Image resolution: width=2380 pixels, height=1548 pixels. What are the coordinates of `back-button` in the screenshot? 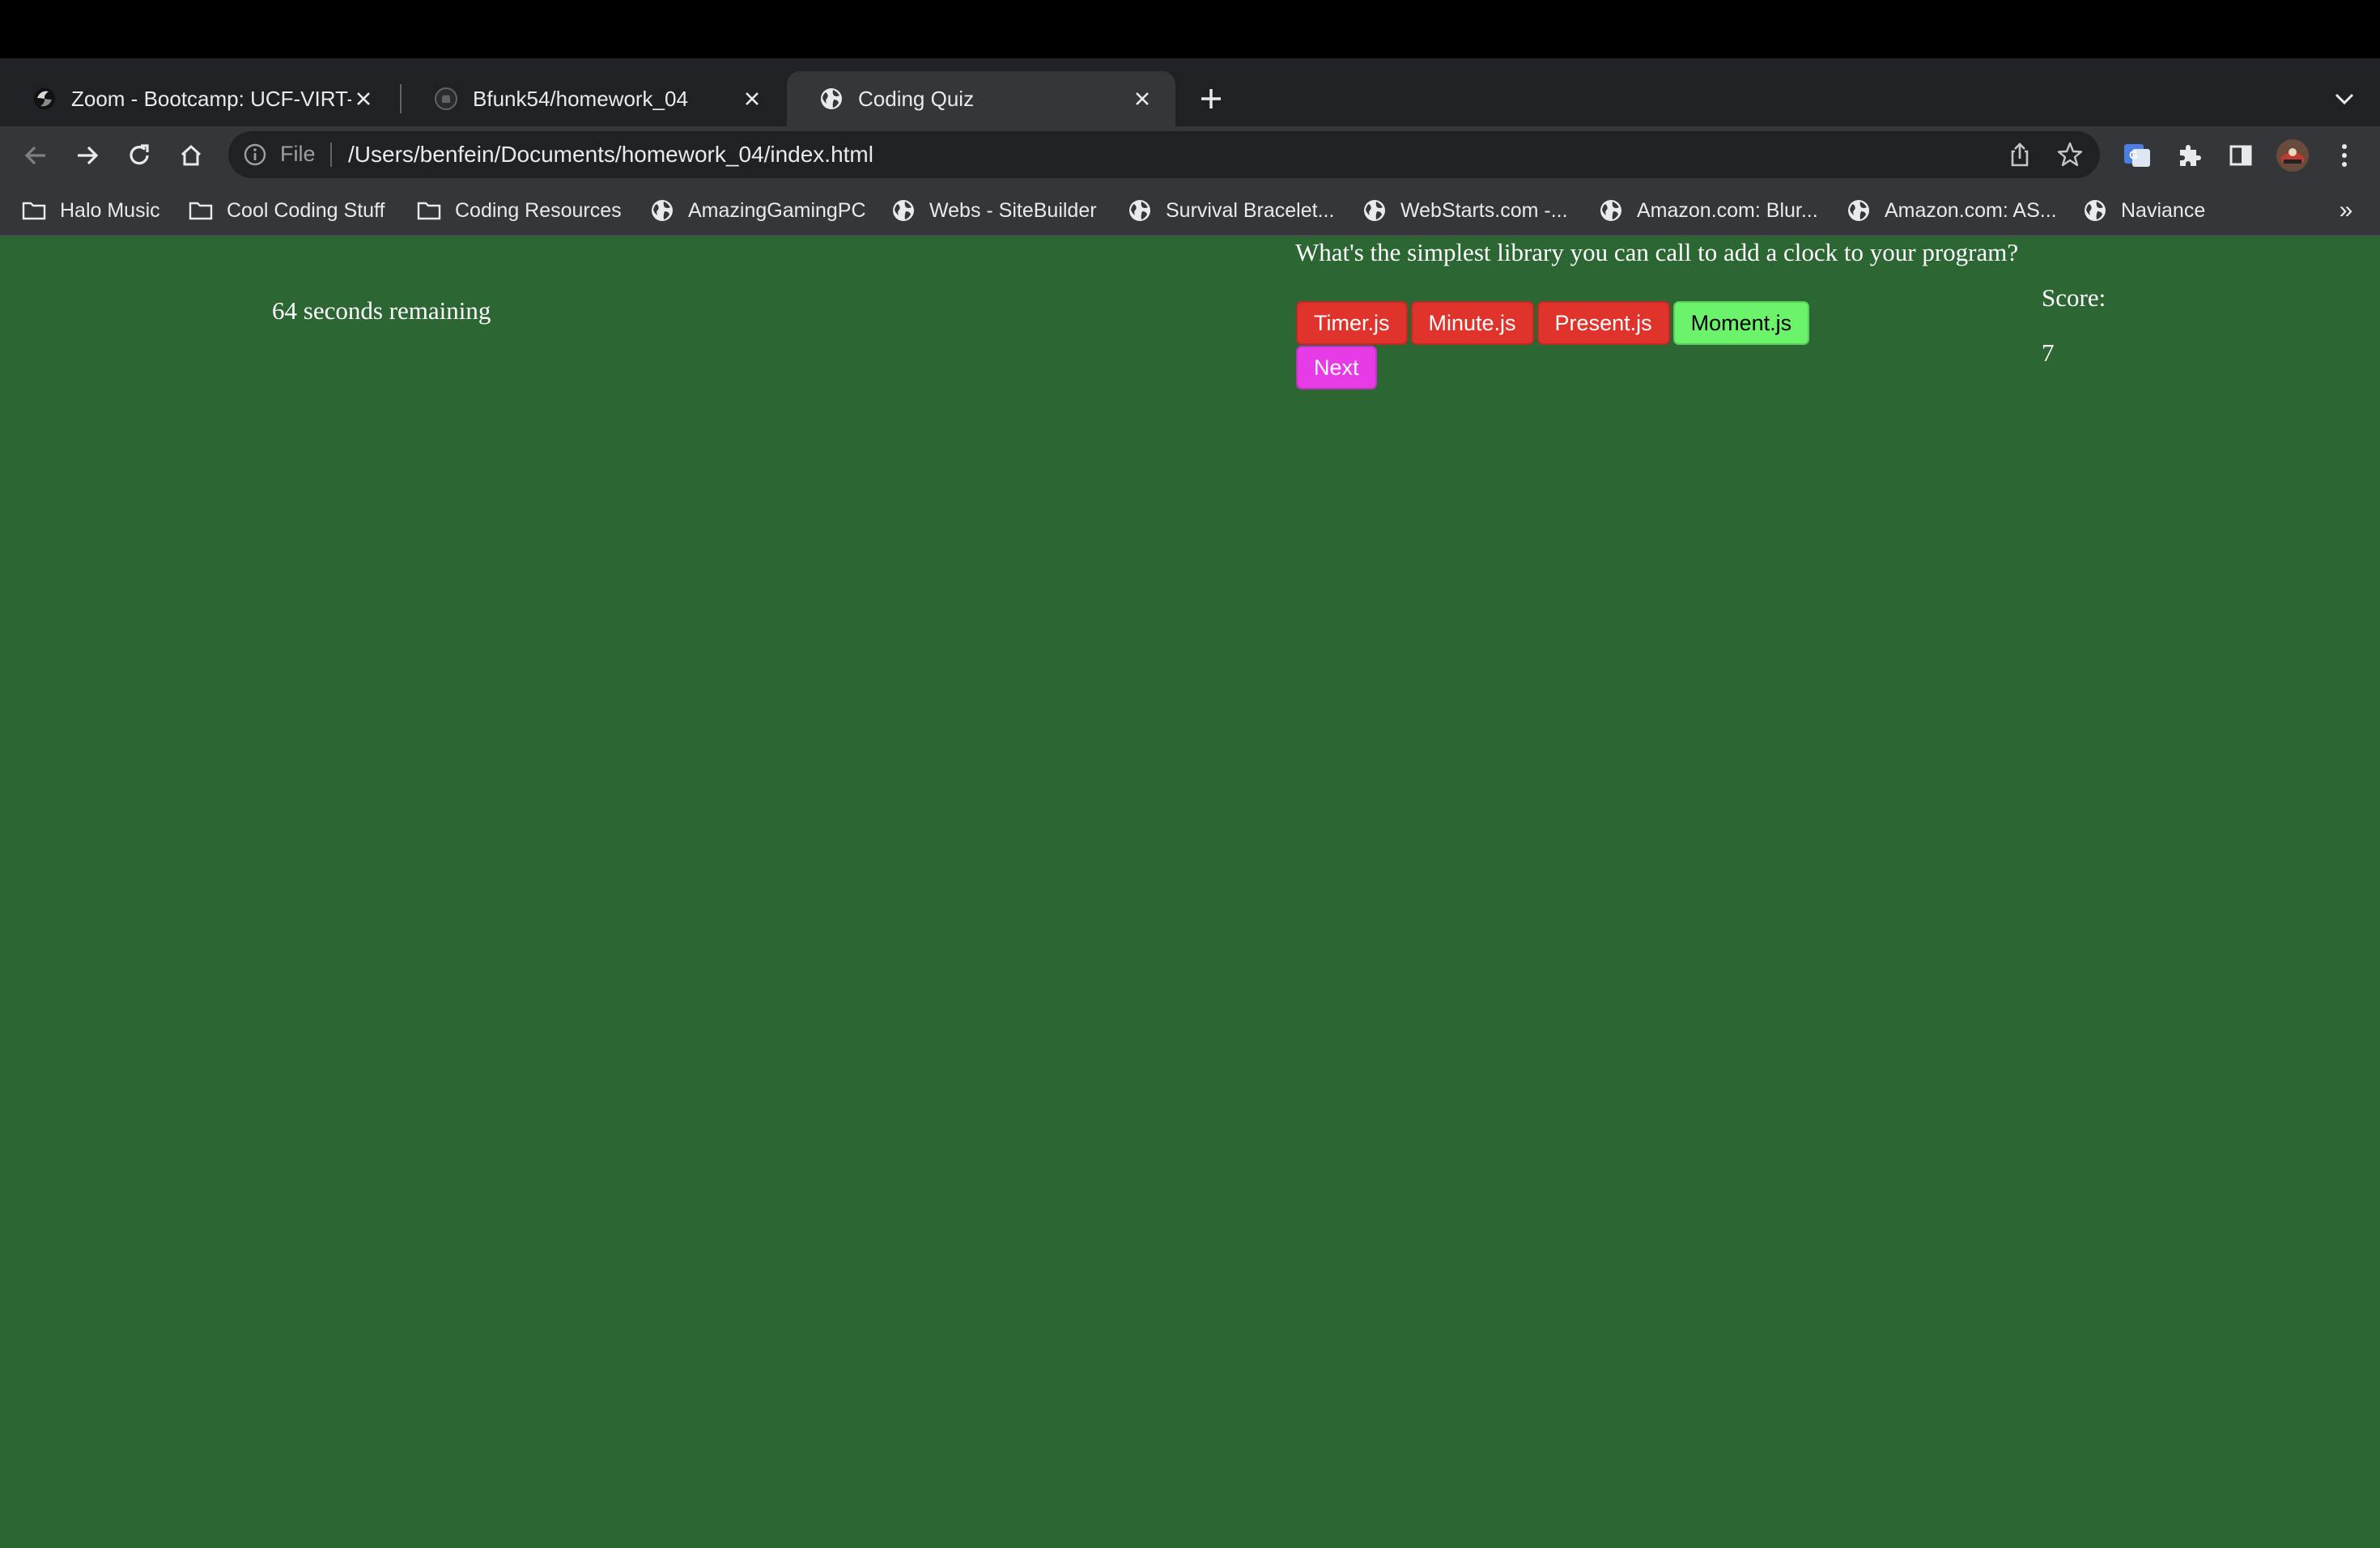 It's located at (35, 156).